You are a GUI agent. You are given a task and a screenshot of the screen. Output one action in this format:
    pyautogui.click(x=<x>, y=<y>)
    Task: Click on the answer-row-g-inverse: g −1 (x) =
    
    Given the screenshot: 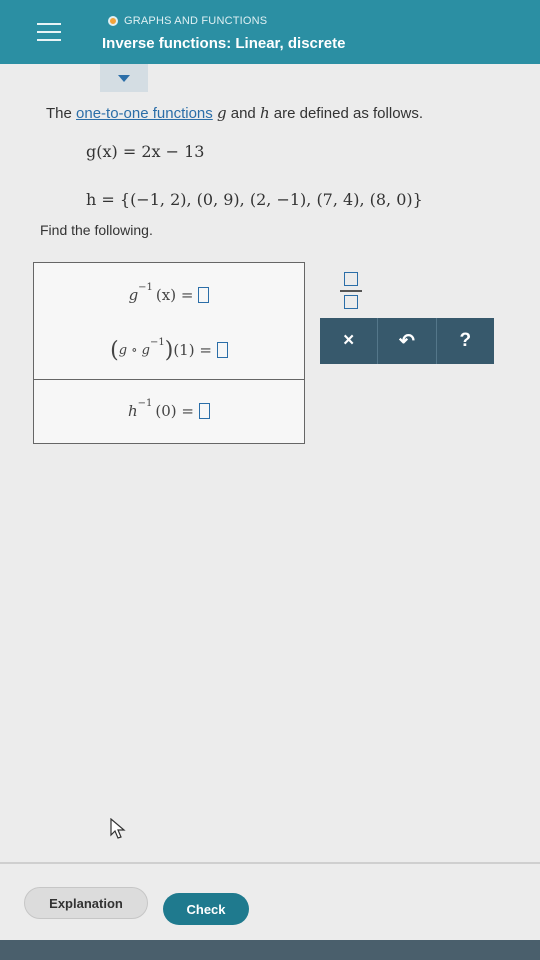 What is the action you would take?
    pyautogui.click(x=169, y=295)
    